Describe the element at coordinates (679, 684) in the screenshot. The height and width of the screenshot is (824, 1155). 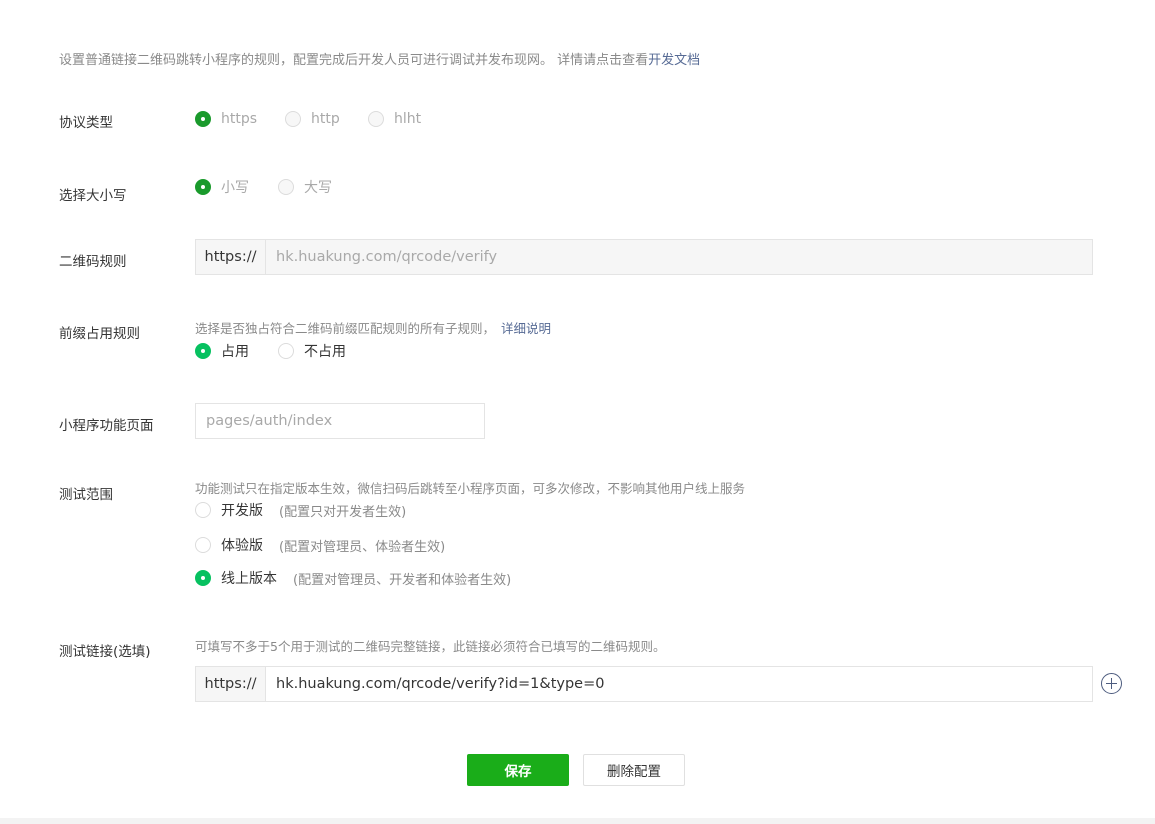
I see `test-link-input: hk.huakung.com/qrcode/verify?id=1&type=0` at that location.